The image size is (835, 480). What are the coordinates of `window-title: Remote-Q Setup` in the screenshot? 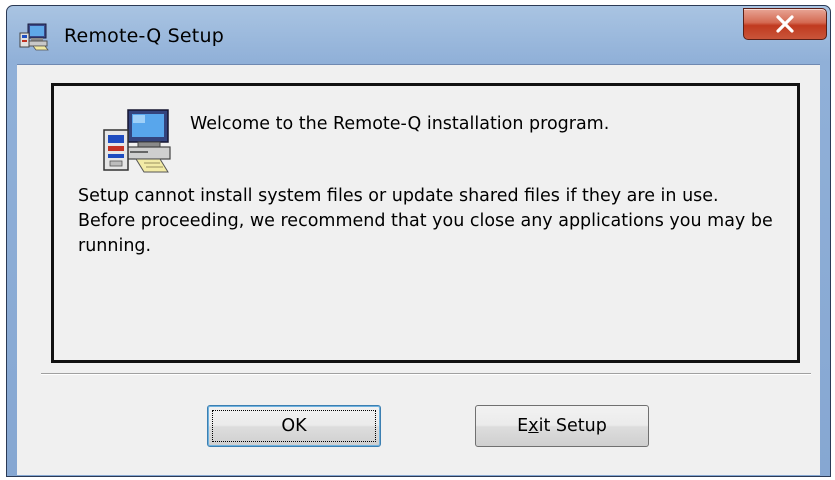 It's located at (144, 36).